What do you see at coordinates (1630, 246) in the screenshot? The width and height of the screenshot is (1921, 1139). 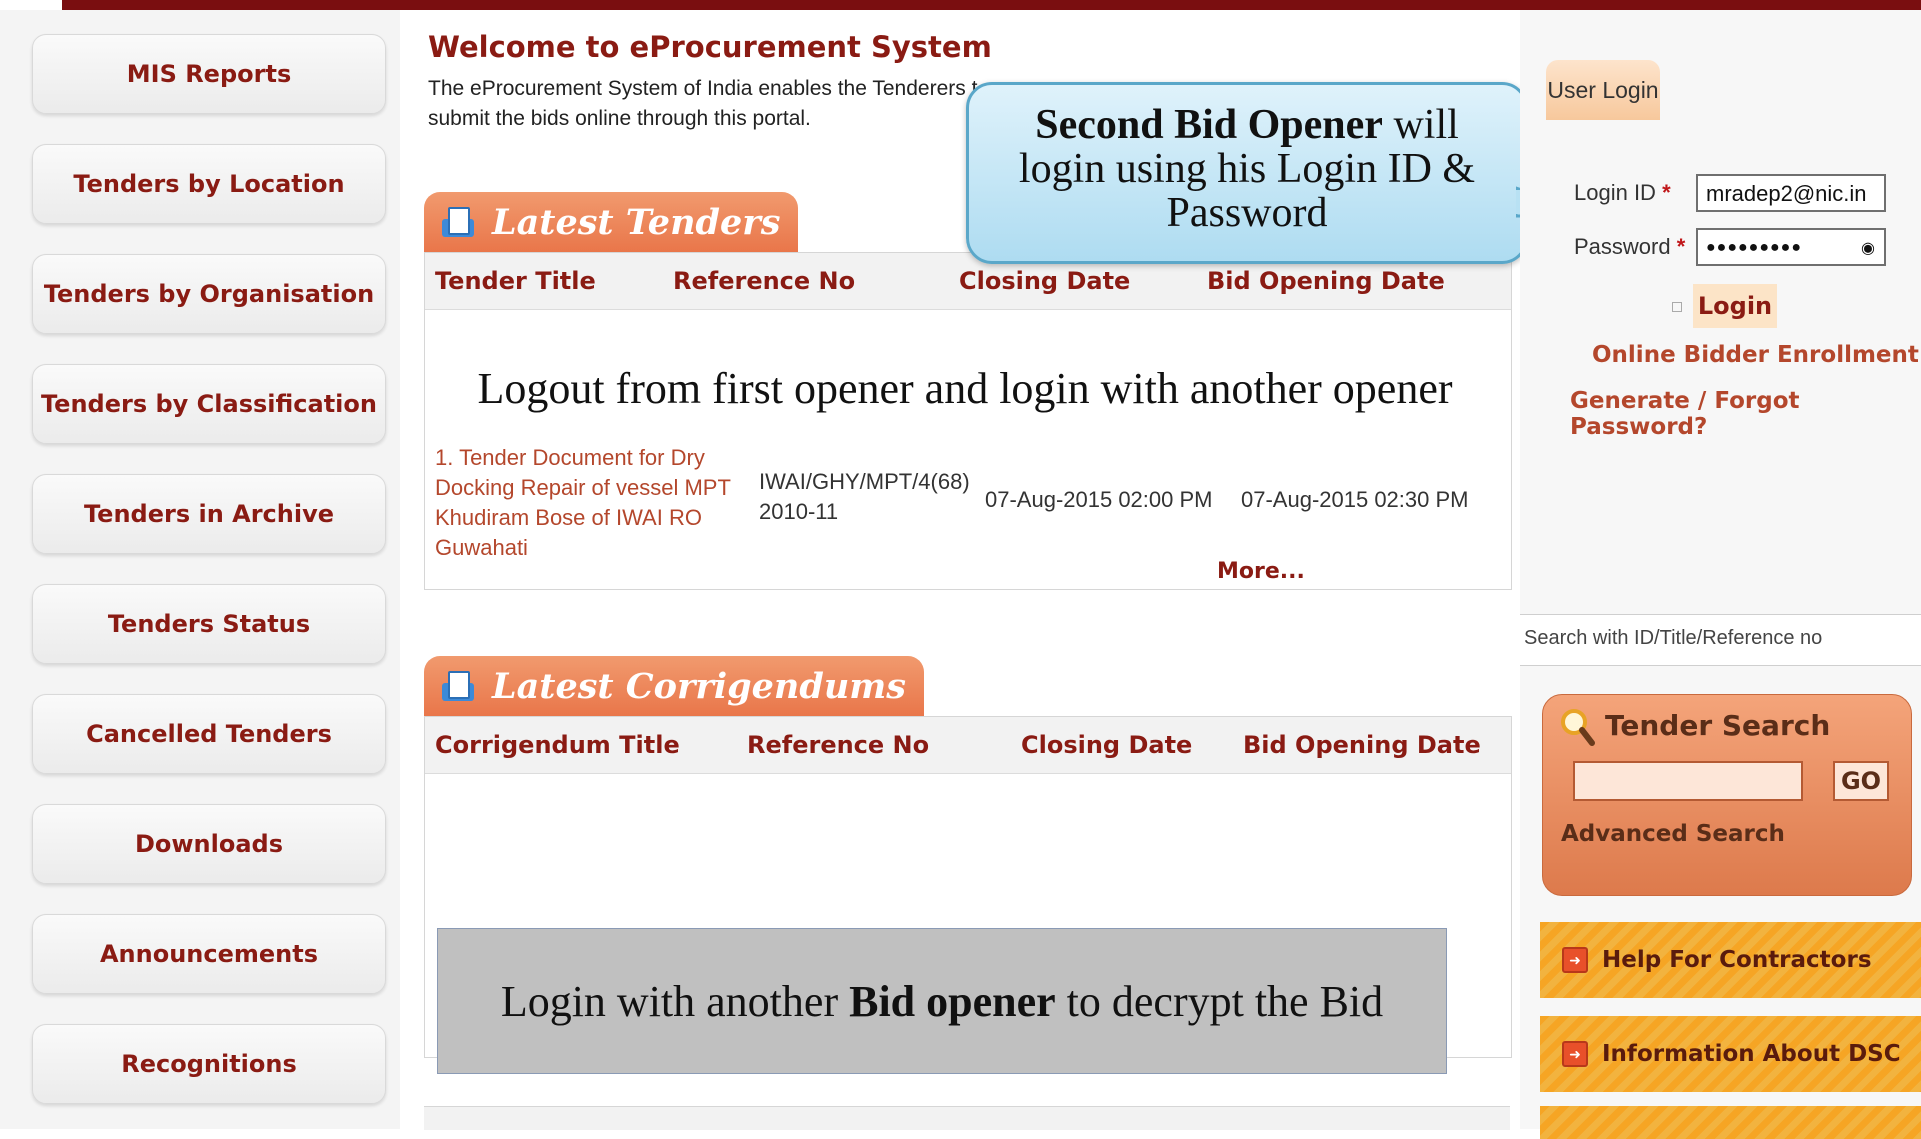 I see `password-label: Password *` at bounding box center [1630, 246].